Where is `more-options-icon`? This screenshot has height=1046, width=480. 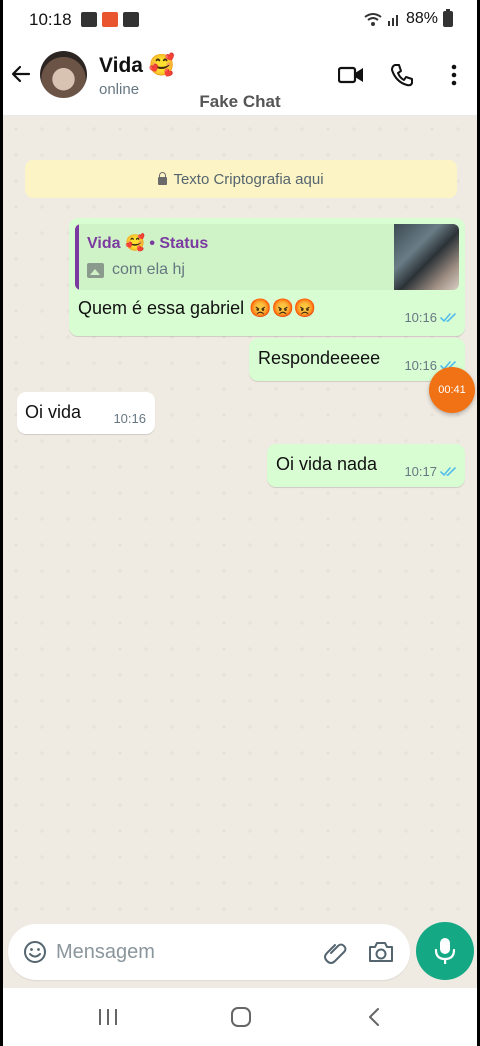
more-options-icon is located at coordinates (454, 75).